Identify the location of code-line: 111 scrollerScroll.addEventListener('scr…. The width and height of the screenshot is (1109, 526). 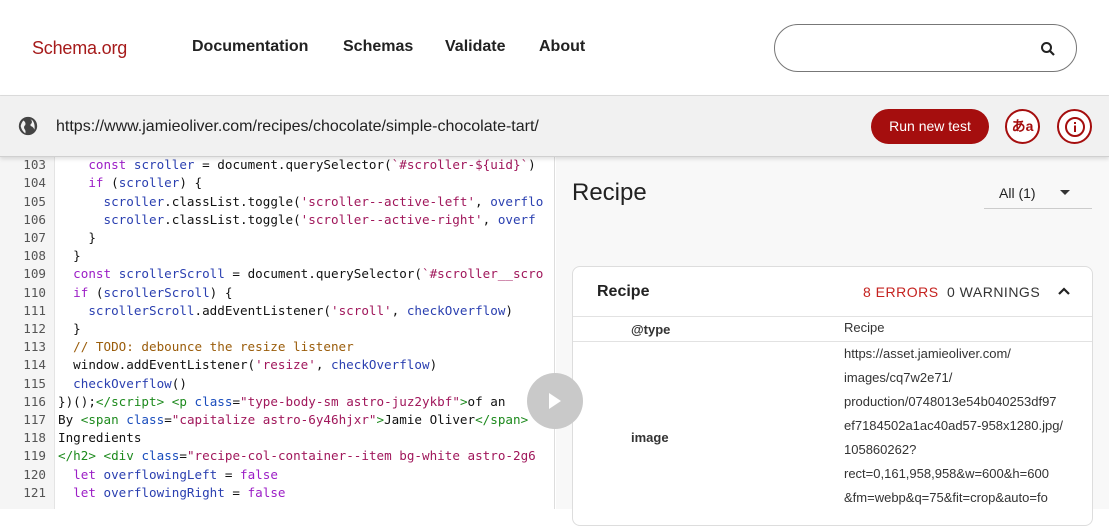
(277, 311).